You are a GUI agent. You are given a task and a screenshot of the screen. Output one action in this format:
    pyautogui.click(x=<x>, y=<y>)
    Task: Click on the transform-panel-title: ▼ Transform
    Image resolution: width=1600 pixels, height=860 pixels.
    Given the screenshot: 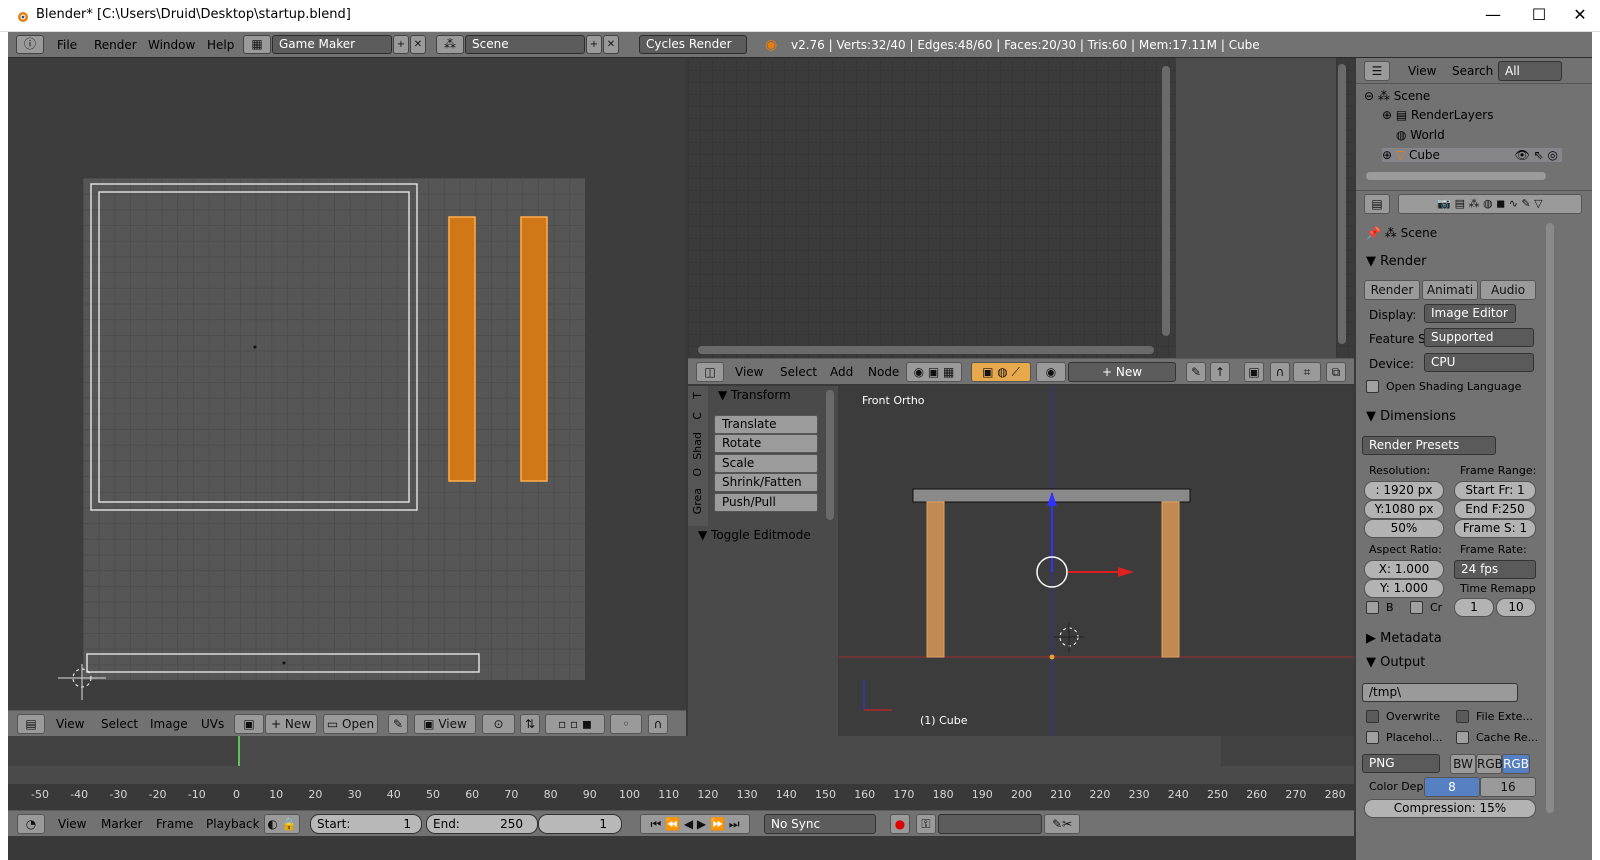 What is the action you would take?
    pyautogui.click(x=754, y=395)
    